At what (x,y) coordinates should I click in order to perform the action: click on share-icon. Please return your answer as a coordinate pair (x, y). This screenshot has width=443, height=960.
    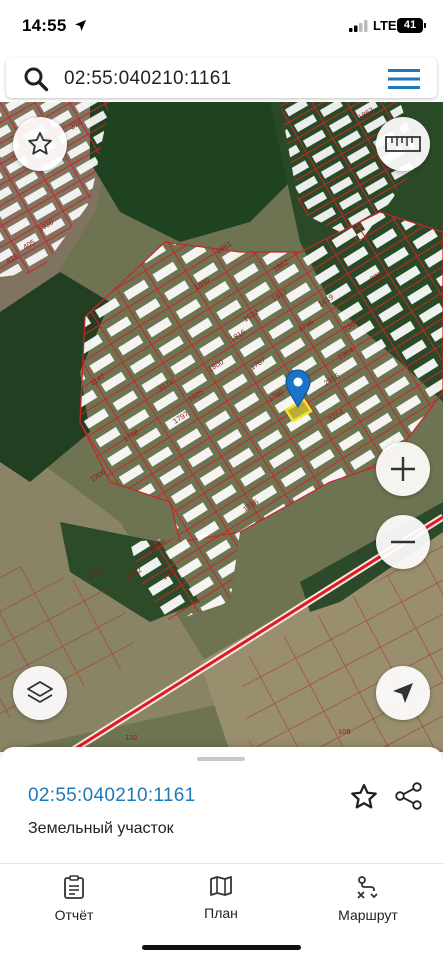
    Looking at the image, I should click on (409, 796).